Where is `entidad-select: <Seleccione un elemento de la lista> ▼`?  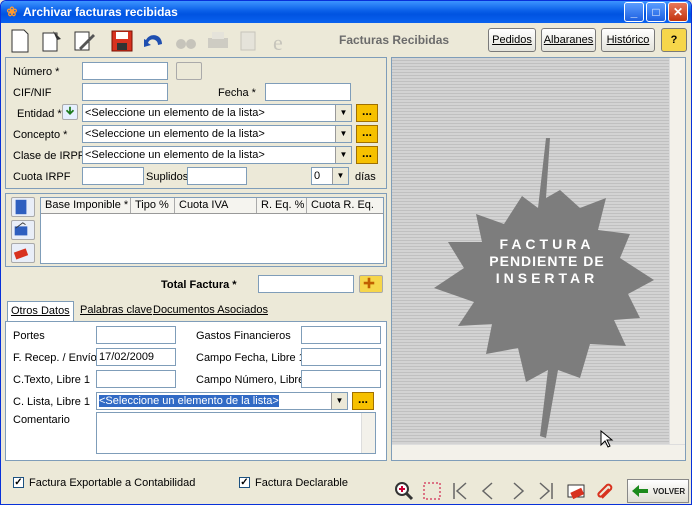
entidad-select: <Seleccione un elemento de la lista> ▼ is located at coordinates (217, 113).